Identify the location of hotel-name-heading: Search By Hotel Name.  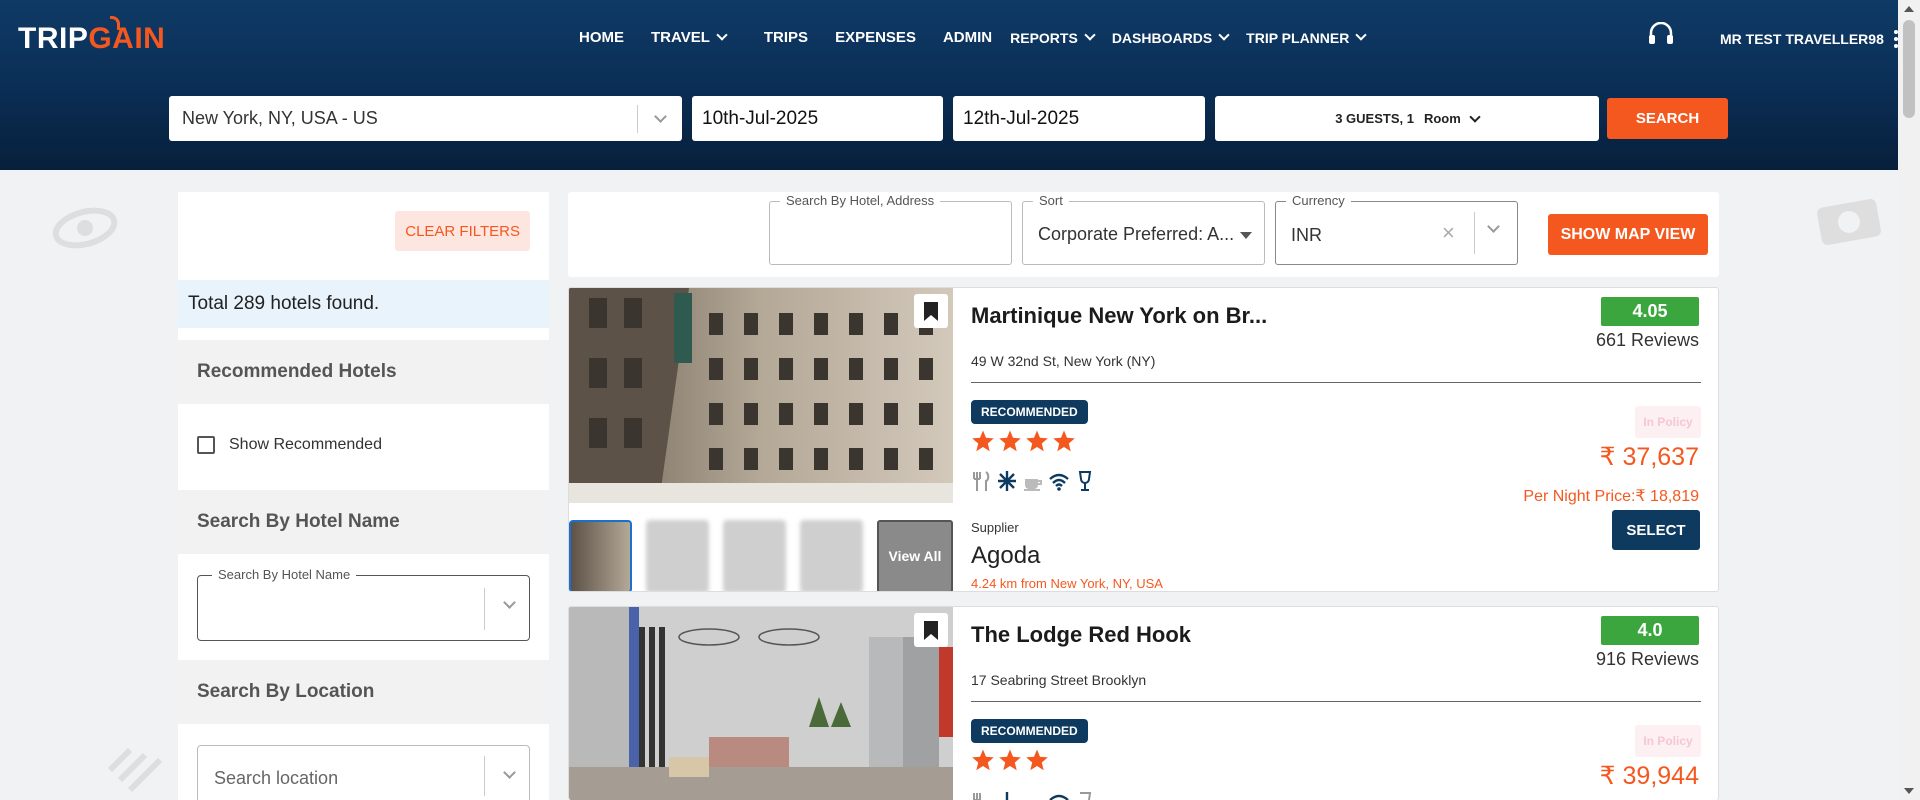
(363, 522).